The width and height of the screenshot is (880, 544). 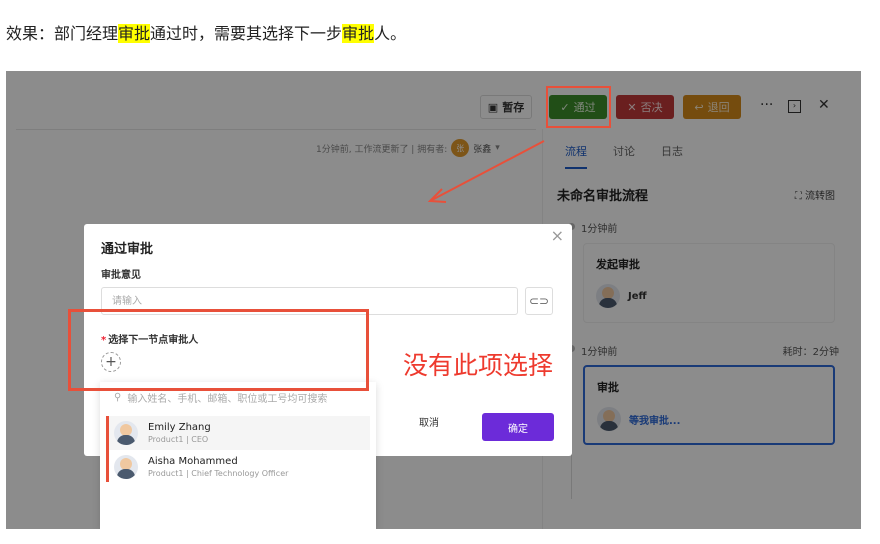 I want to click on caption: 效果：部门经理审批通过时，需要其选择下一步审批人。, so click(x=206, y=32).